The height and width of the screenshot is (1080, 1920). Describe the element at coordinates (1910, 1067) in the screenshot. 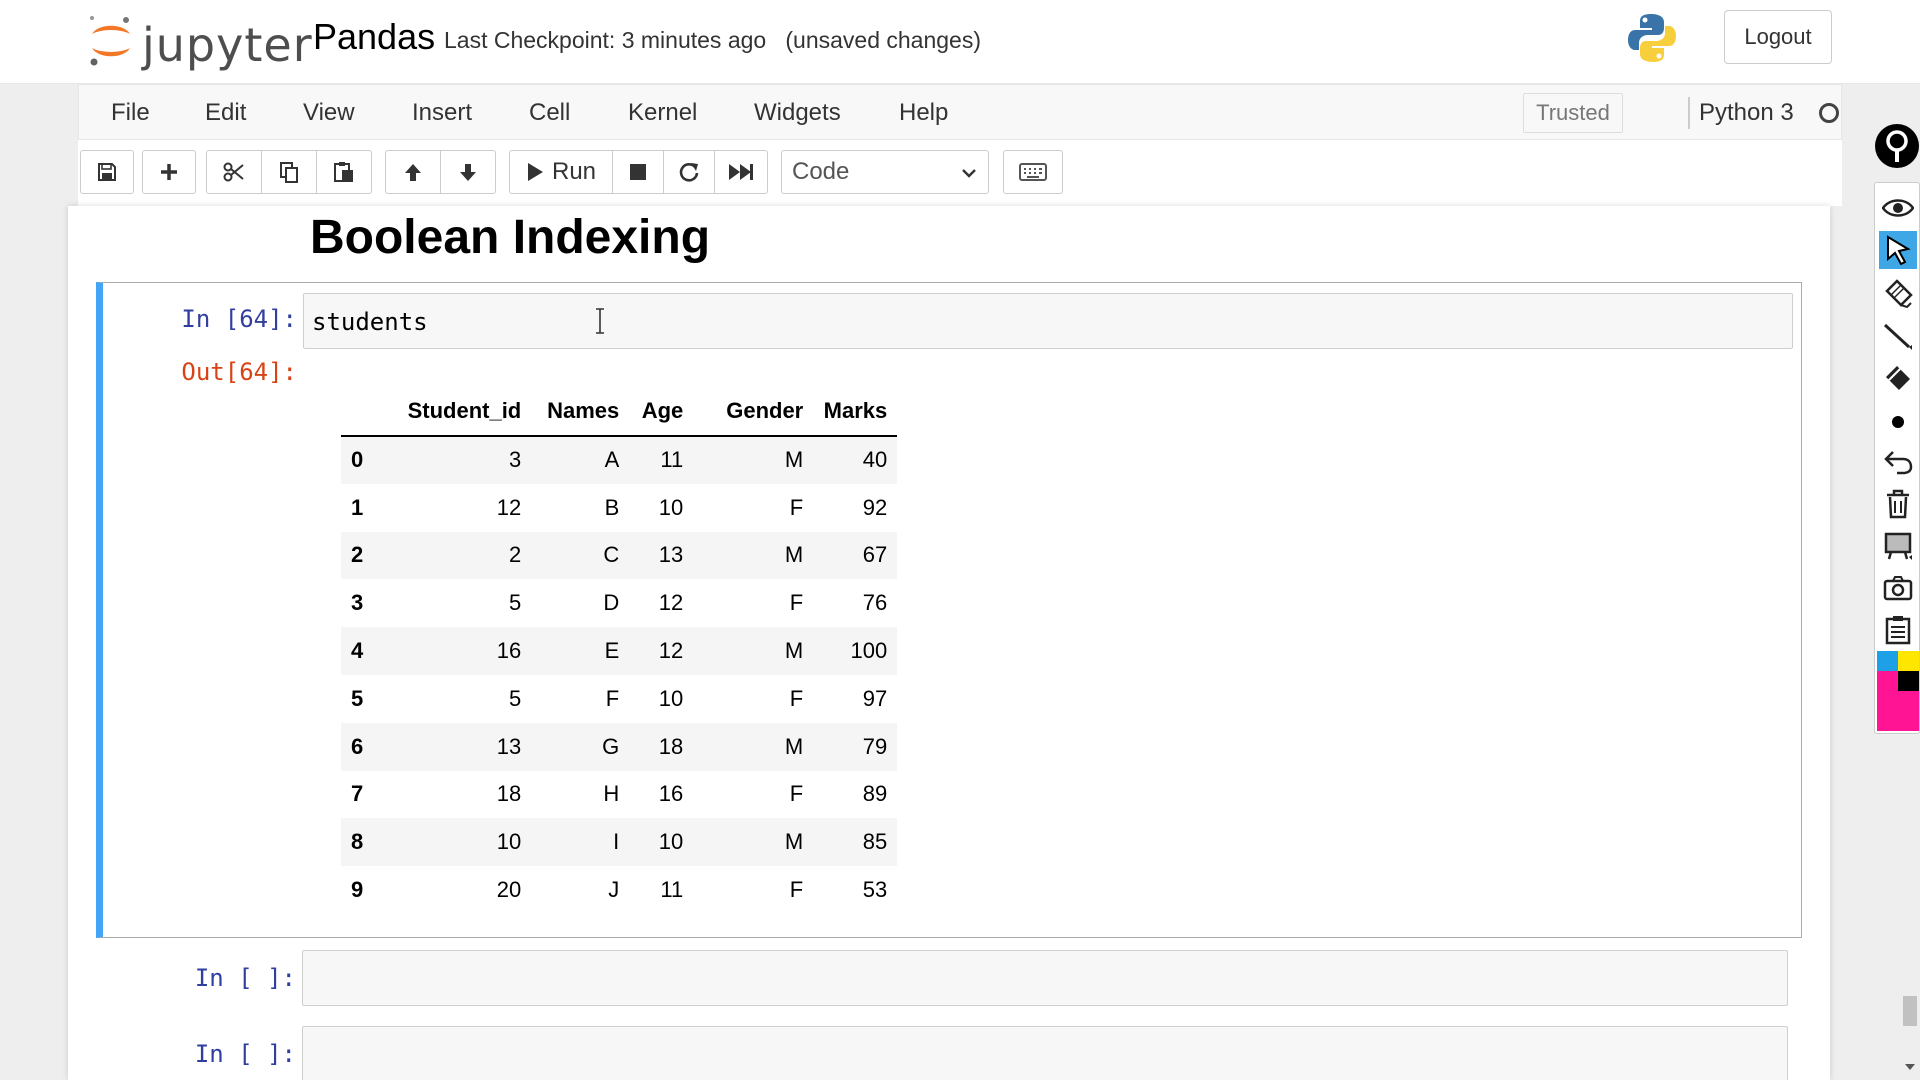

I see `scroll-down-icon` at that location.